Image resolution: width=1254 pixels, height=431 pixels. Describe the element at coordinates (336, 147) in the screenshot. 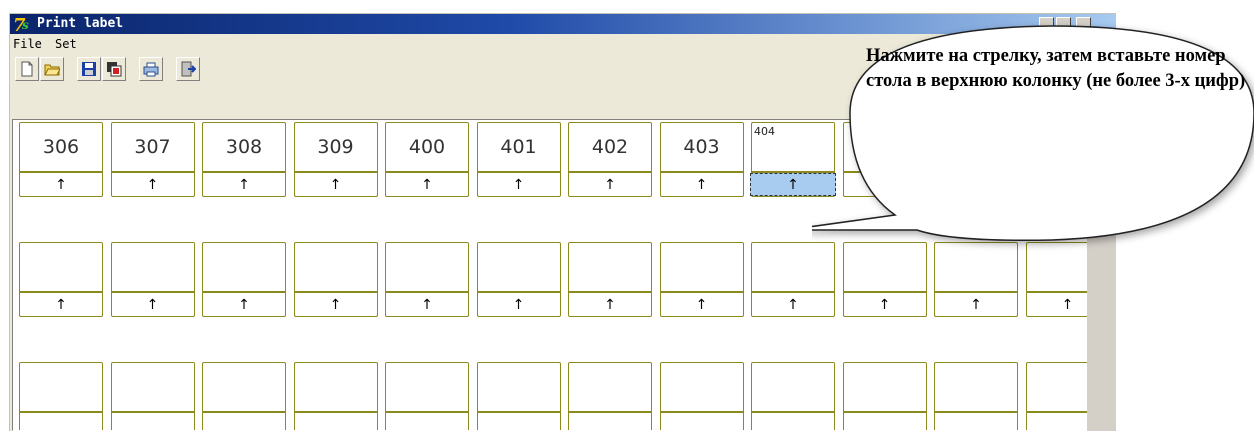

I see `table-number-field: 309` at that location.